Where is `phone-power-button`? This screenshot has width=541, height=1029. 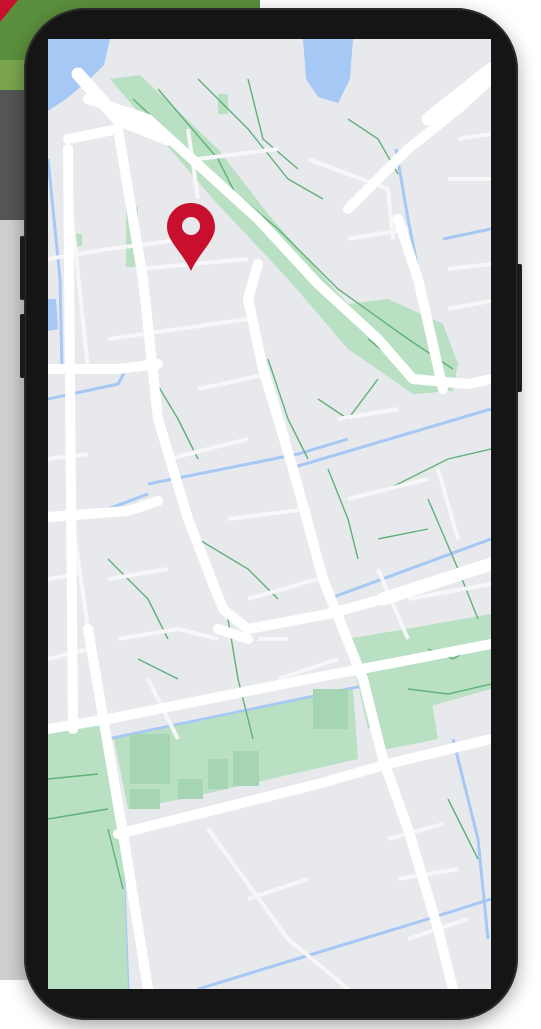 phone-power-button is located at coordinates (519, 328).